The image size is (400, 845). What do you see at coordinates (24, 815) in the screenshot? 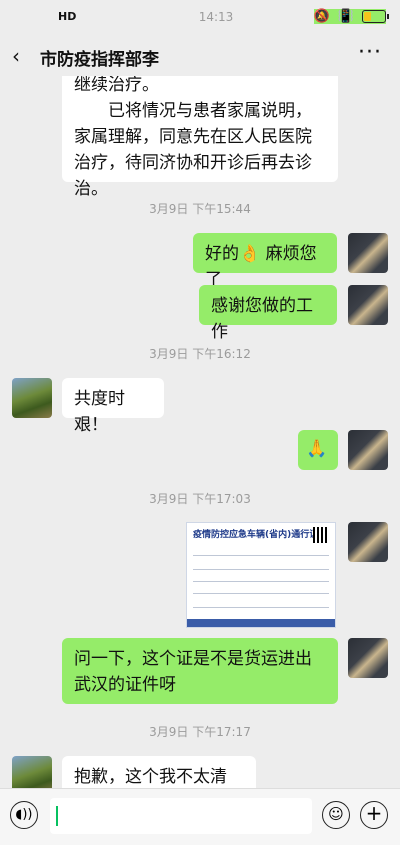
I see `voice-input-icon: ◖))` at bounding box center [24, 815].